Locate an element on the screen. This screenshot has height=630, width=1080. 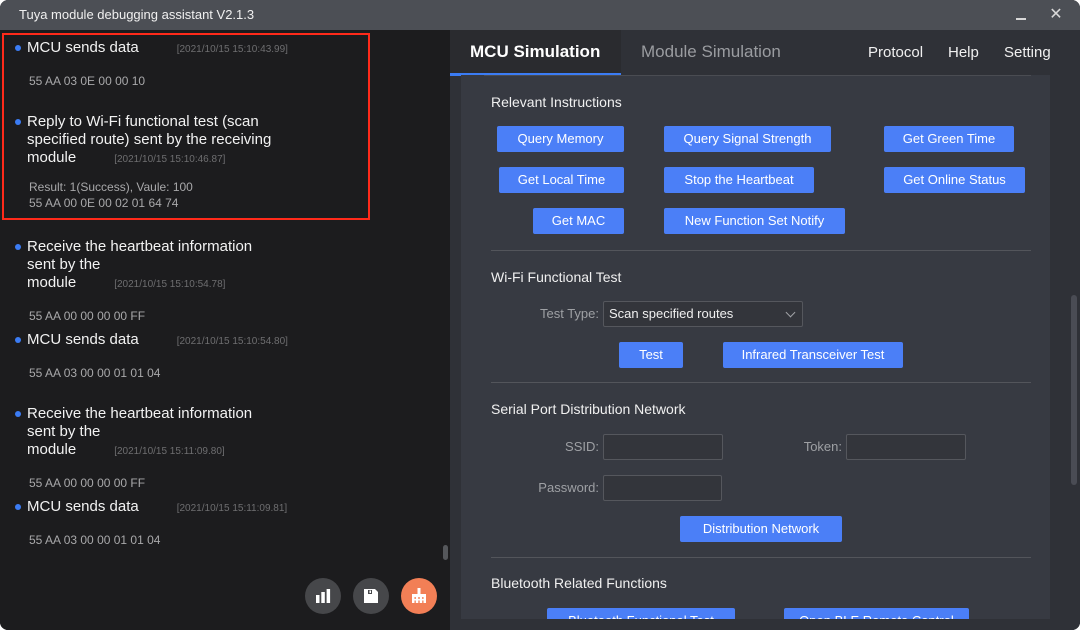
log-timestamp: [2021/10/15 15:10:46.87] is located at coordinates (170, 159).